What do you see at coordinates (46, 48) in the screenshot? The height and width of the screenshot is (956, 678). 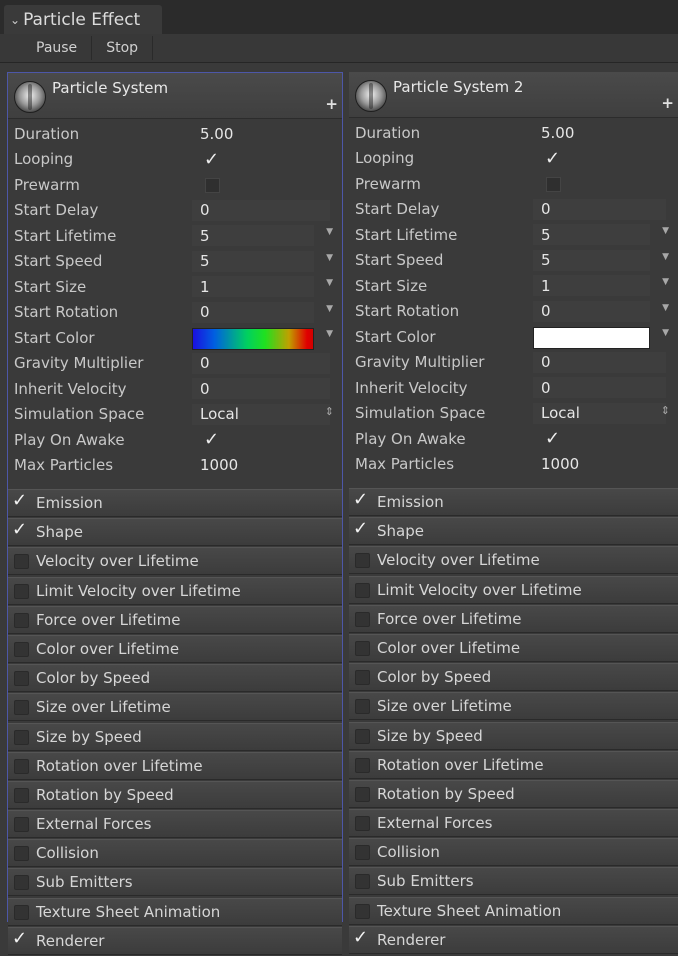 I see `pause-button: Pause` at bounding box center [46, 48].